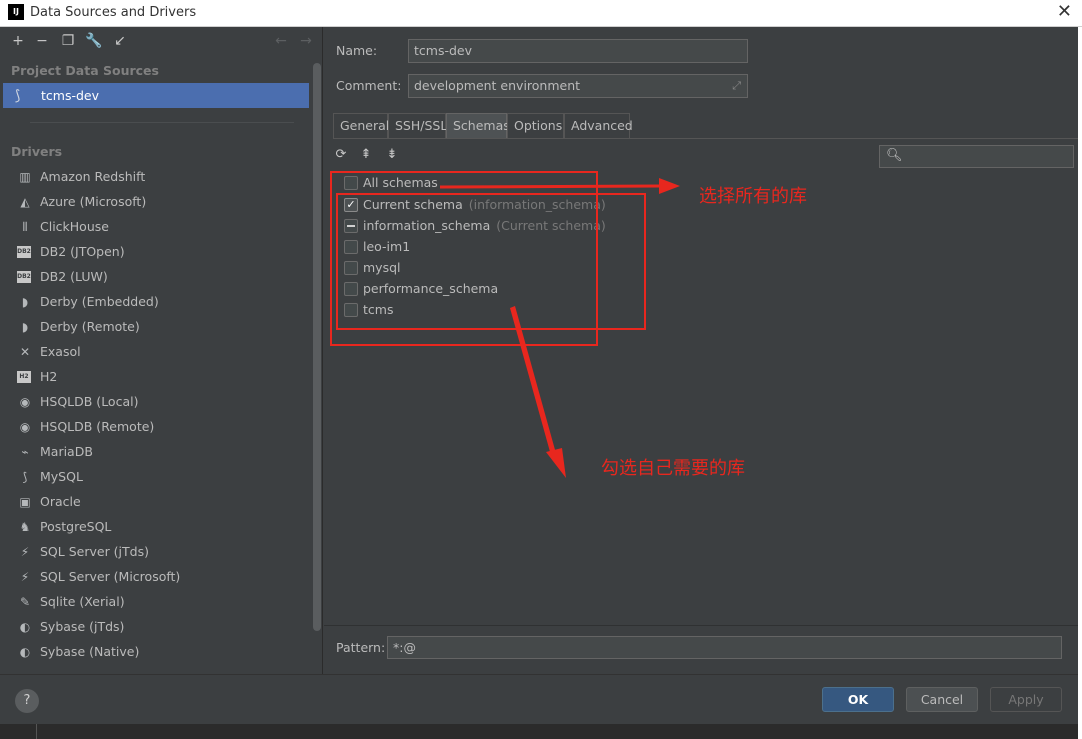 Image resolution: width=1082 pixels, height=739 pixels. What do you see at coordinates (18, 41) in the screenshot?
I see `add-icon: +` at bounding box center [18, 41].